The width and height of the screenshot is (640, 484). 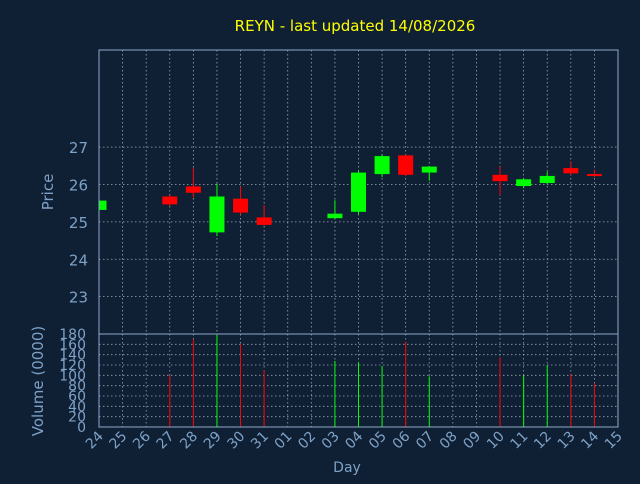 I want to click on x-tick-label: 14, so click(x=590, y=440).